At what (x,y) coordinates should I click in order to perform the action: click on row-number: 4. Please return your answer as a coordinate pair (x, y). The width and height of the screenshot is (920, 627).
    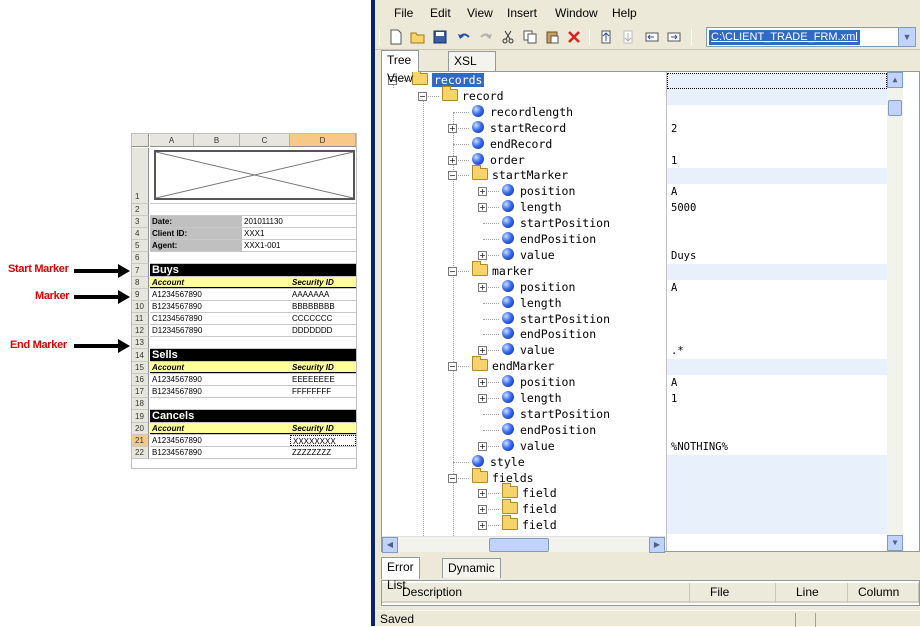
    Looking at the image, I should click on (140, 234).